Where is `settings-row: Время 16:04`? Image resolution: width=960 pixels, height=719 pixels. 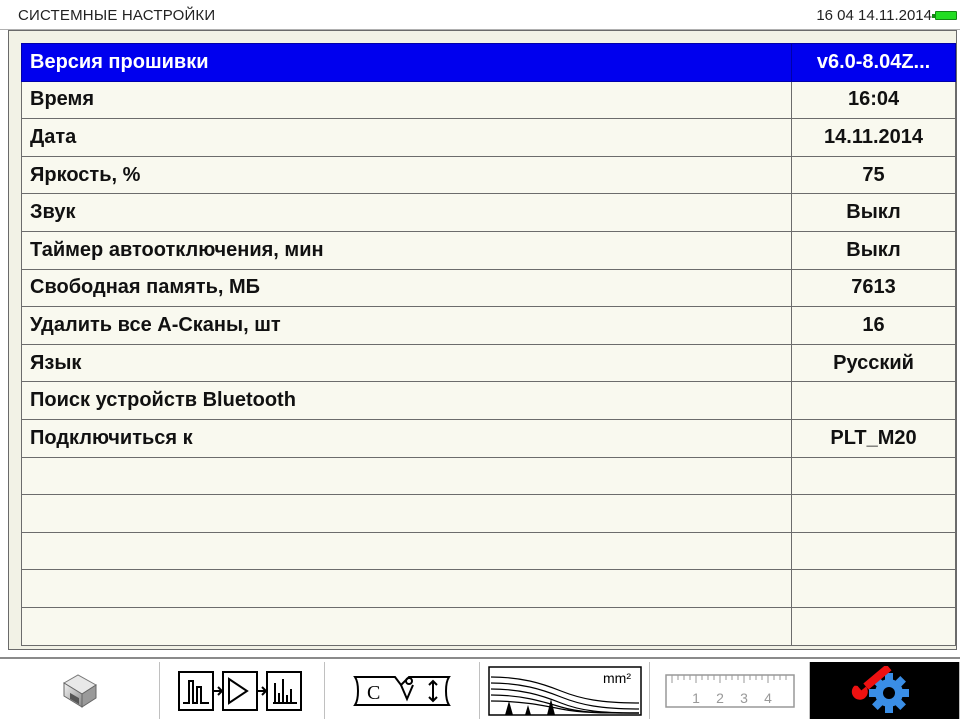
settings-row: Время 16:04 is located at coordinates (488, 100).